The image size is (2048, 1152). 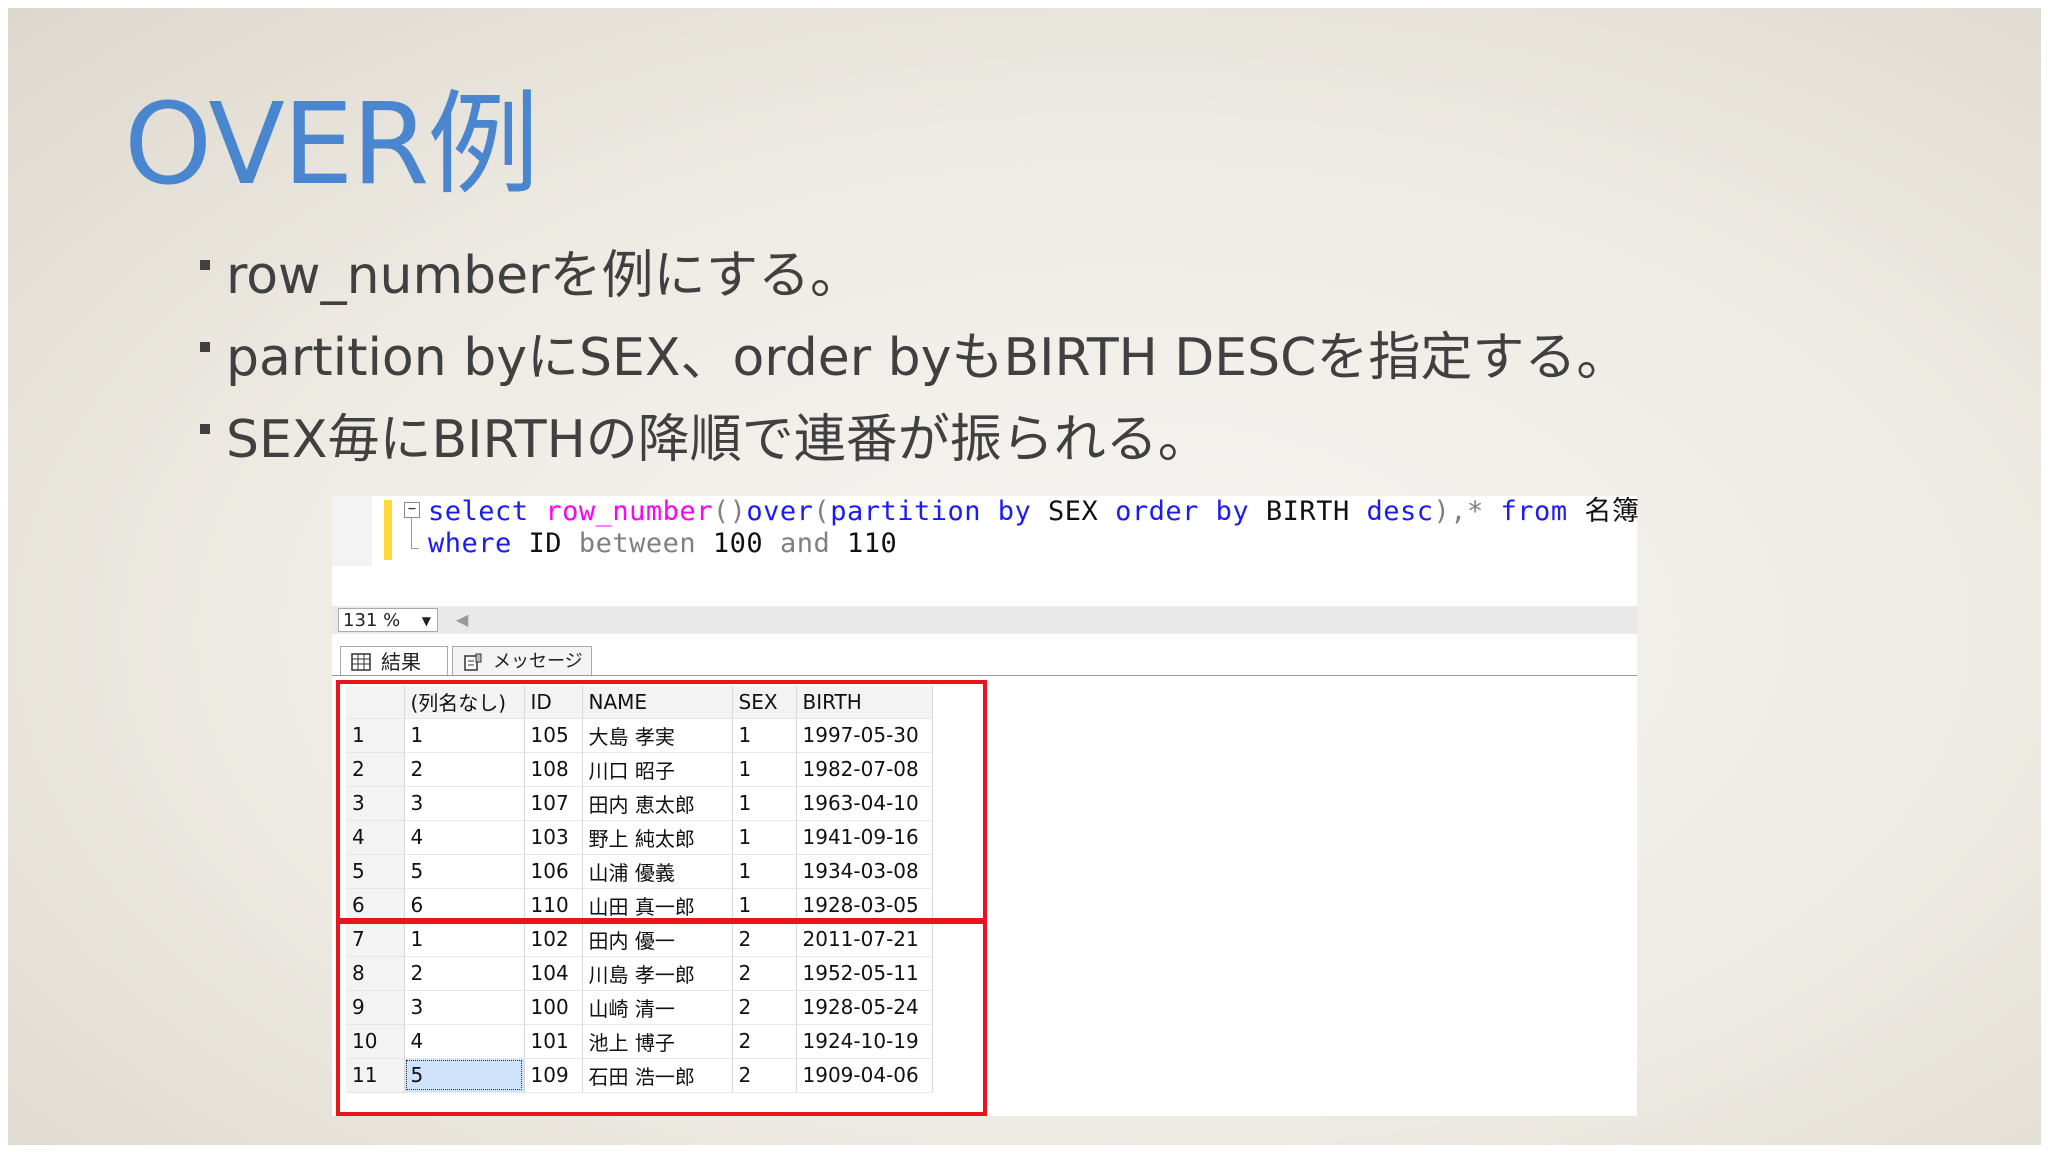 What do you see at coordinates (412, 510) in the screenshot?
I see `collapse-icon: −` at bounding box center [412, 510].